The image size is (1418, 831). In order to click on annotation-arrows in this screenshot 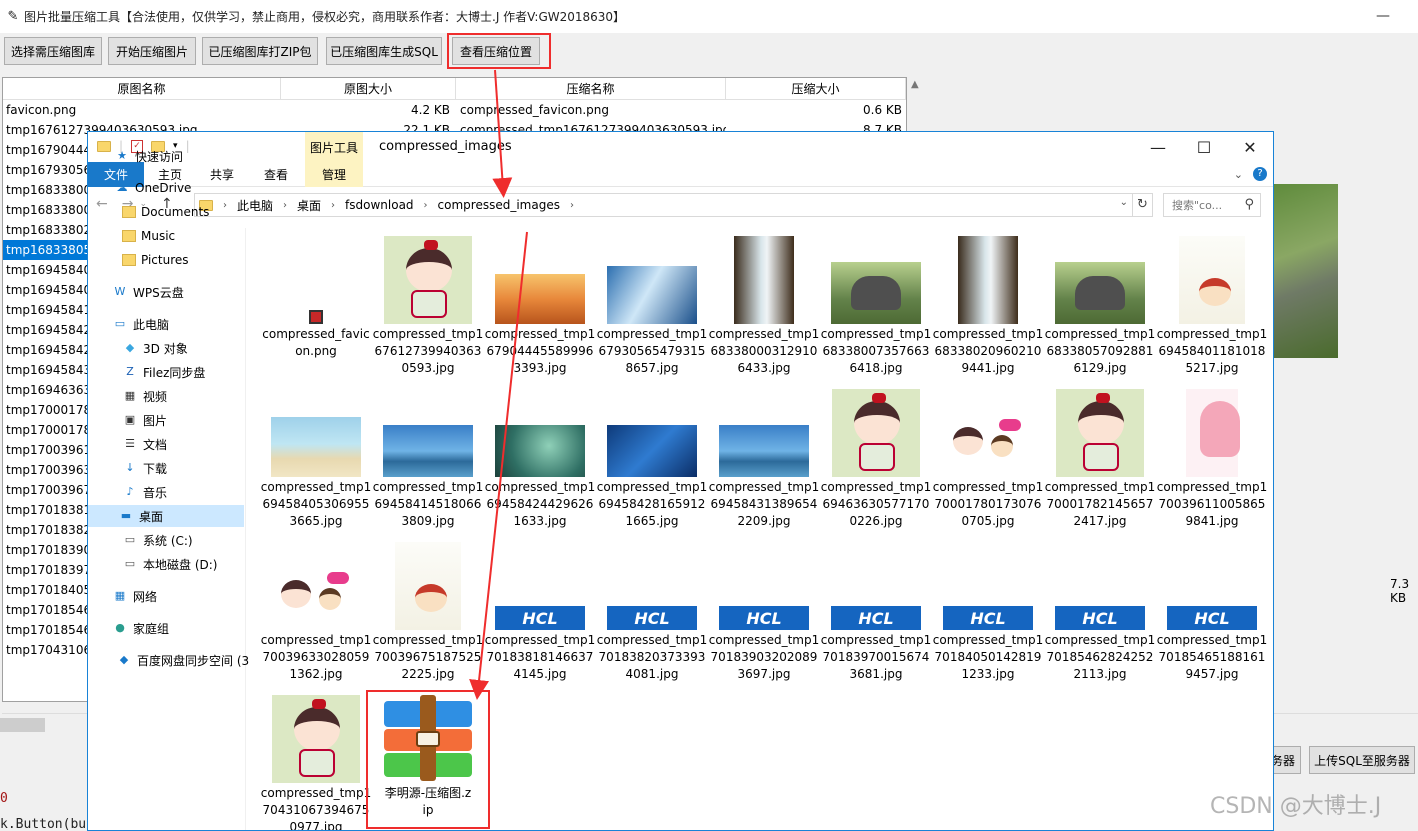, I will do `click(498, 384)`.